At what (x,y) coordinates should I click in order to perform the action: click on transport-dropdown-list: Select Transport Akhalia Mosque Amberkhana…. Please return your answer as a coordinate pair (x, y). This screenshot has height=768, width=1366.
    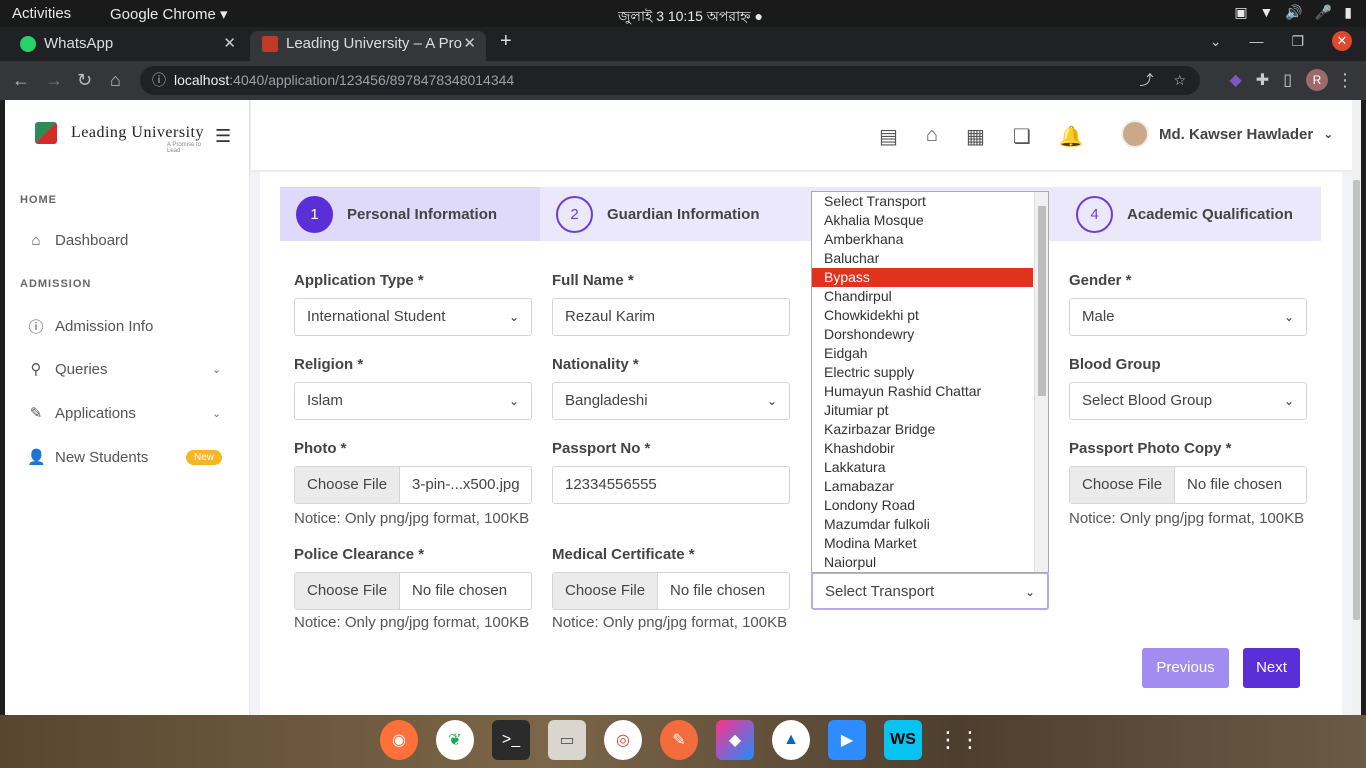
    Looking at the image, I should click on (930, 382).